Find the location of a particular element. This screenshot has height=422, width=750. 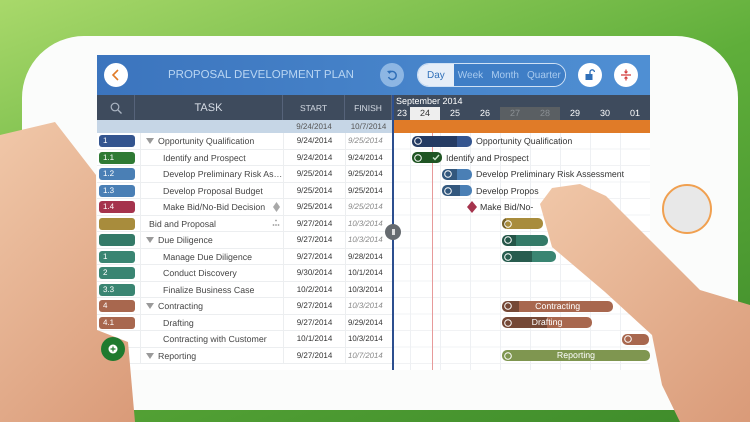

task-number-badge: 1.3 is located at coordinates (117, 190).